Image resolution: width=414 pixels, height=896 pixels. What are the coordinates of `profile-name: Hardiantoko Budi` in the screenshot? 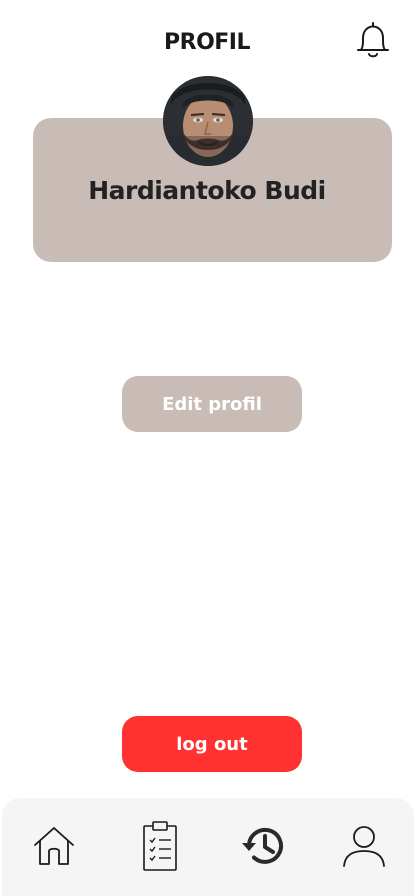 It's located at (207, 190).